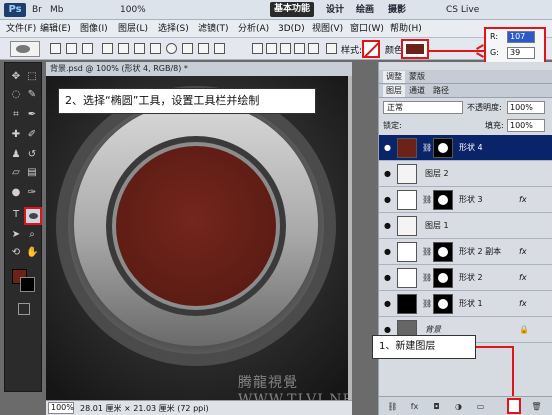  I want to click on quick-mask-icon, so click(24, 309).